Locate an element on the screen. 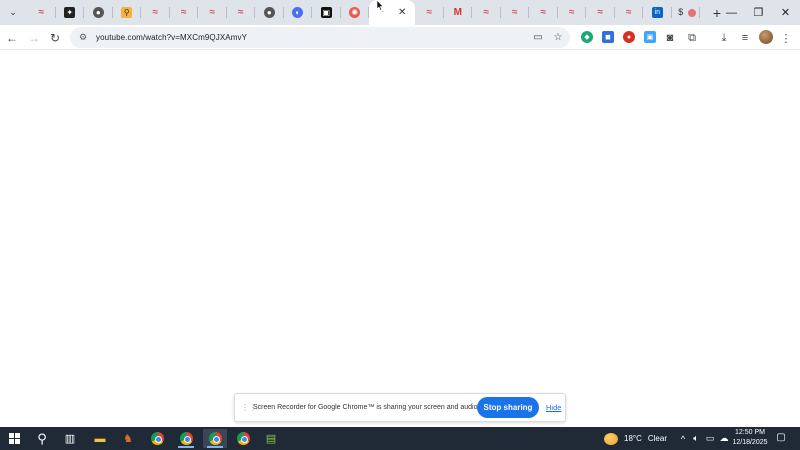 This screenshot has width=800, height=450. drag-handle-icon: ⋮⋮ is located at coordinates (249, 407).